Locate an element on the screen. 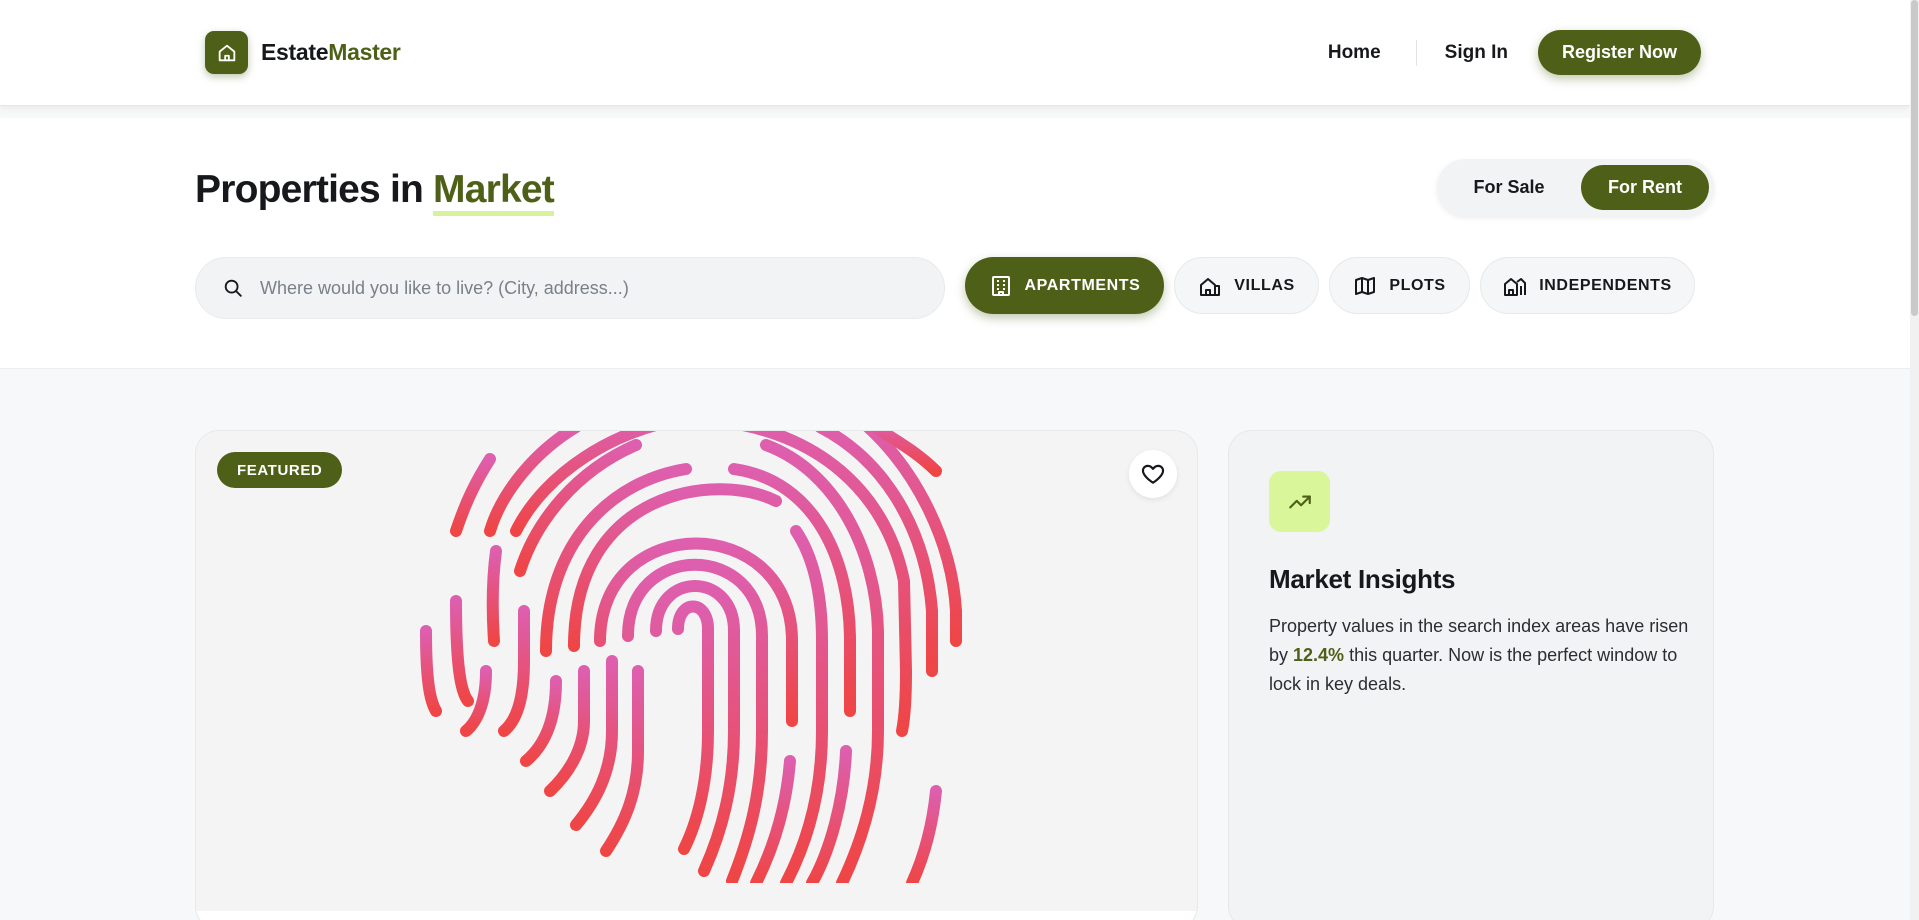  category-independents: INDEPENDENTS is located at coordinates (1587, 285).